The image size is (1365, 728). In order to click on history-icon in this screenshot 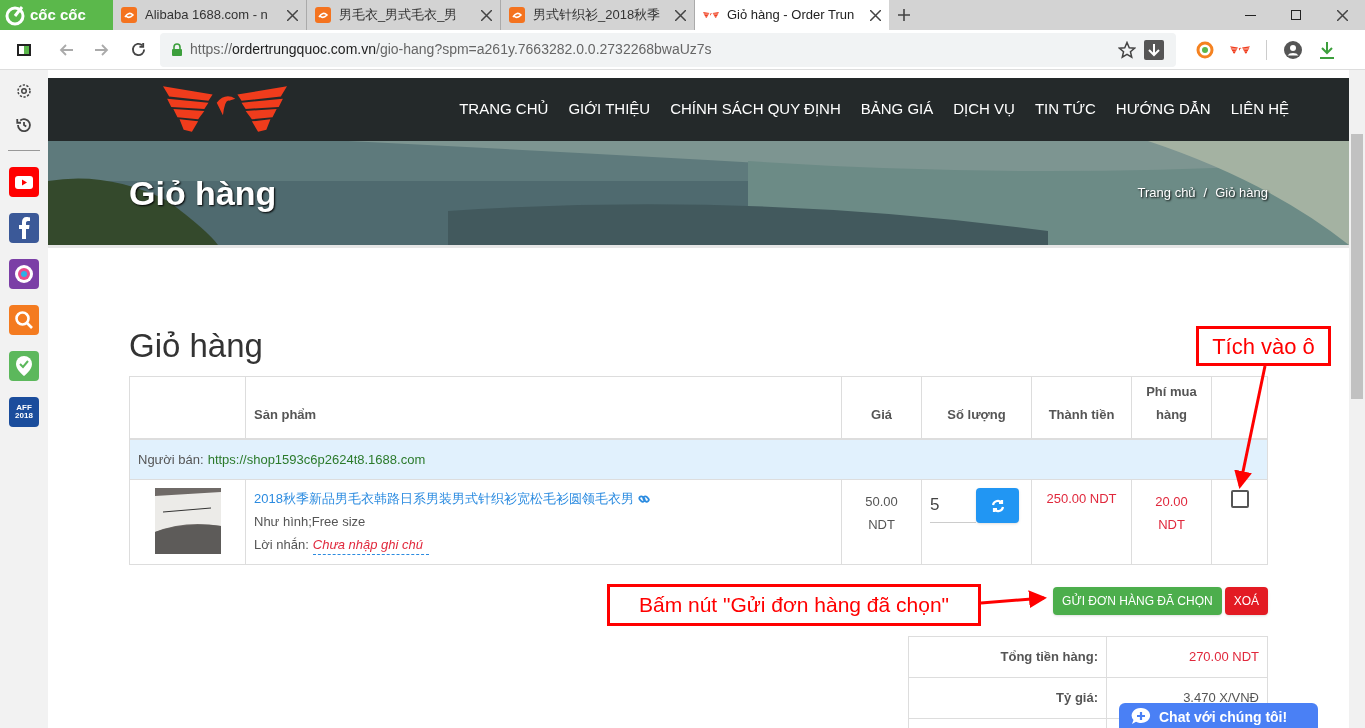, I will do `click(24, 125)`.